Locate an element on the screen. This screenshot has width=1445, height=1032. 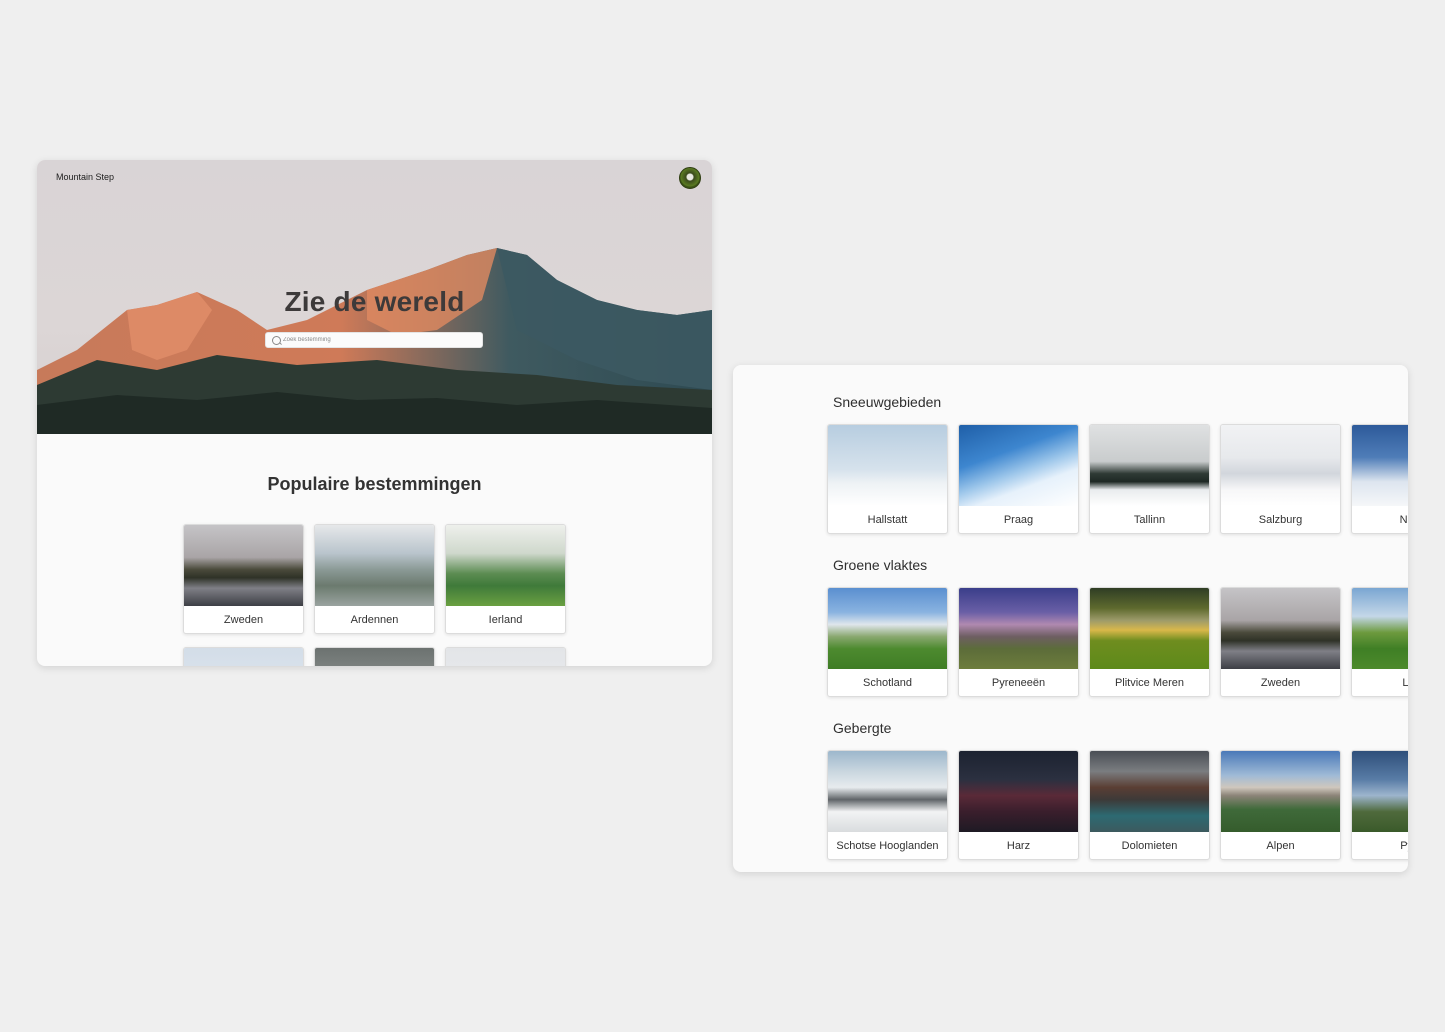
section-title-gebergte: Gebergte is located at coordinates (862, 728).